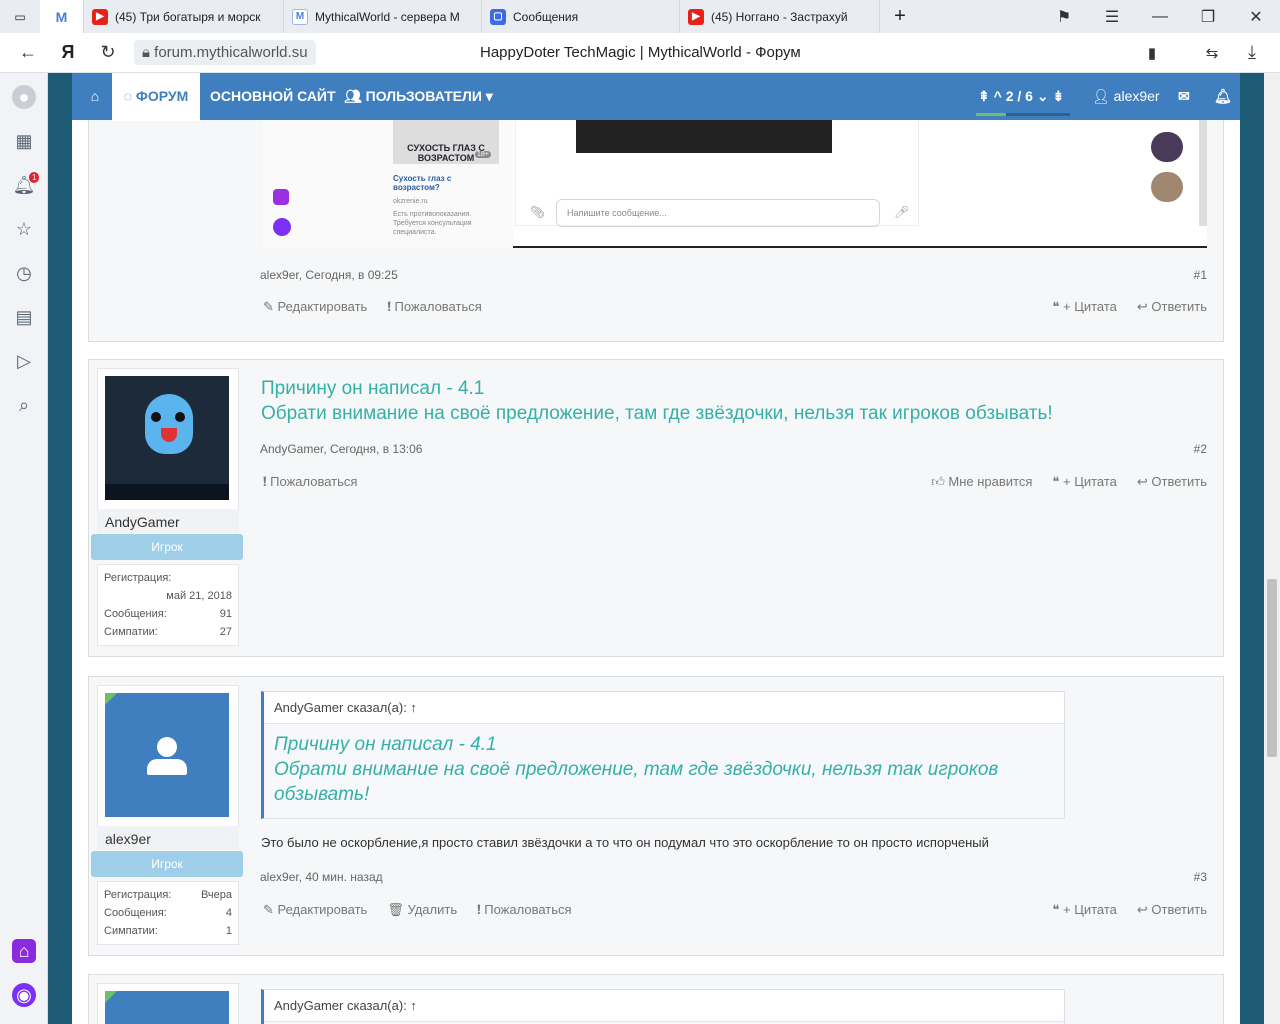 This screenshot has width=1280, height=1024. I want to click on tab-label: (45) Ноггано - Застрахуй, so click(779, 16).